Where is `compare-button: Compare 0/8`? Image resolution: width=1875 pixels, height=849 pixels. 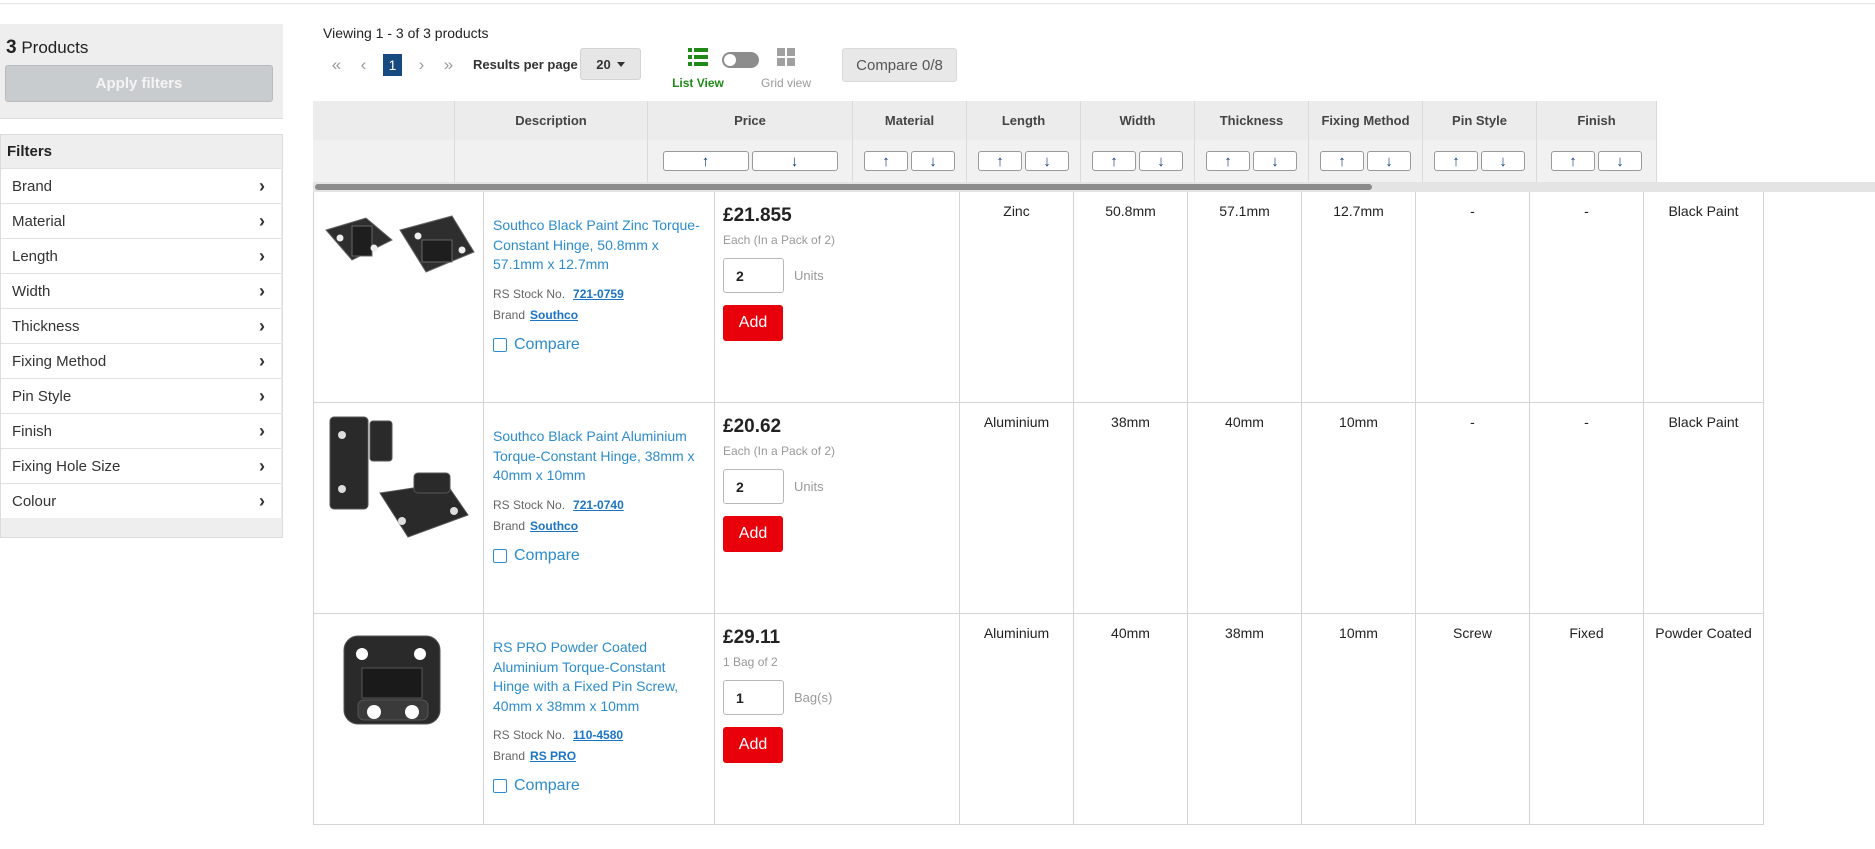
compare-button: Compare 0/8 is located at coordinates (899, 65).